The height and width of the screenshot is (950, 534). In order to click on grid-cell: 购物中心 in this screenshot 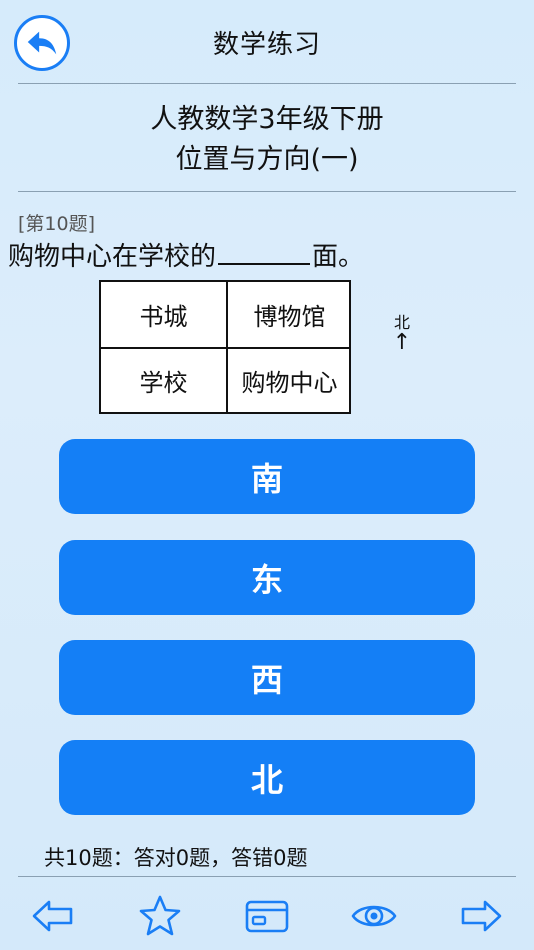, I will do `click(288, 379)`.